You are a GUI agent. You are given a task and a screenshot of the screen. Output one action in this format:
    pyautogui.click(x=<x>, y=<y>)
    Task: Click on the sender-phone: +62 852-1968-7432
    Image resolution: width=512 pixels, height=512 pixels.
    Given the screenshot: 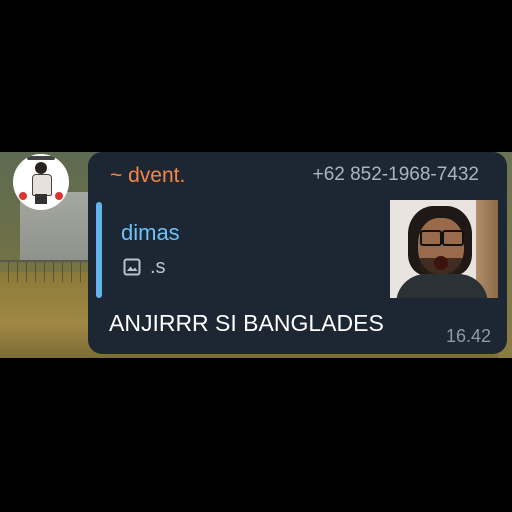 What is the action you would take?
    pyautogui.click(x=395, y=174)
    